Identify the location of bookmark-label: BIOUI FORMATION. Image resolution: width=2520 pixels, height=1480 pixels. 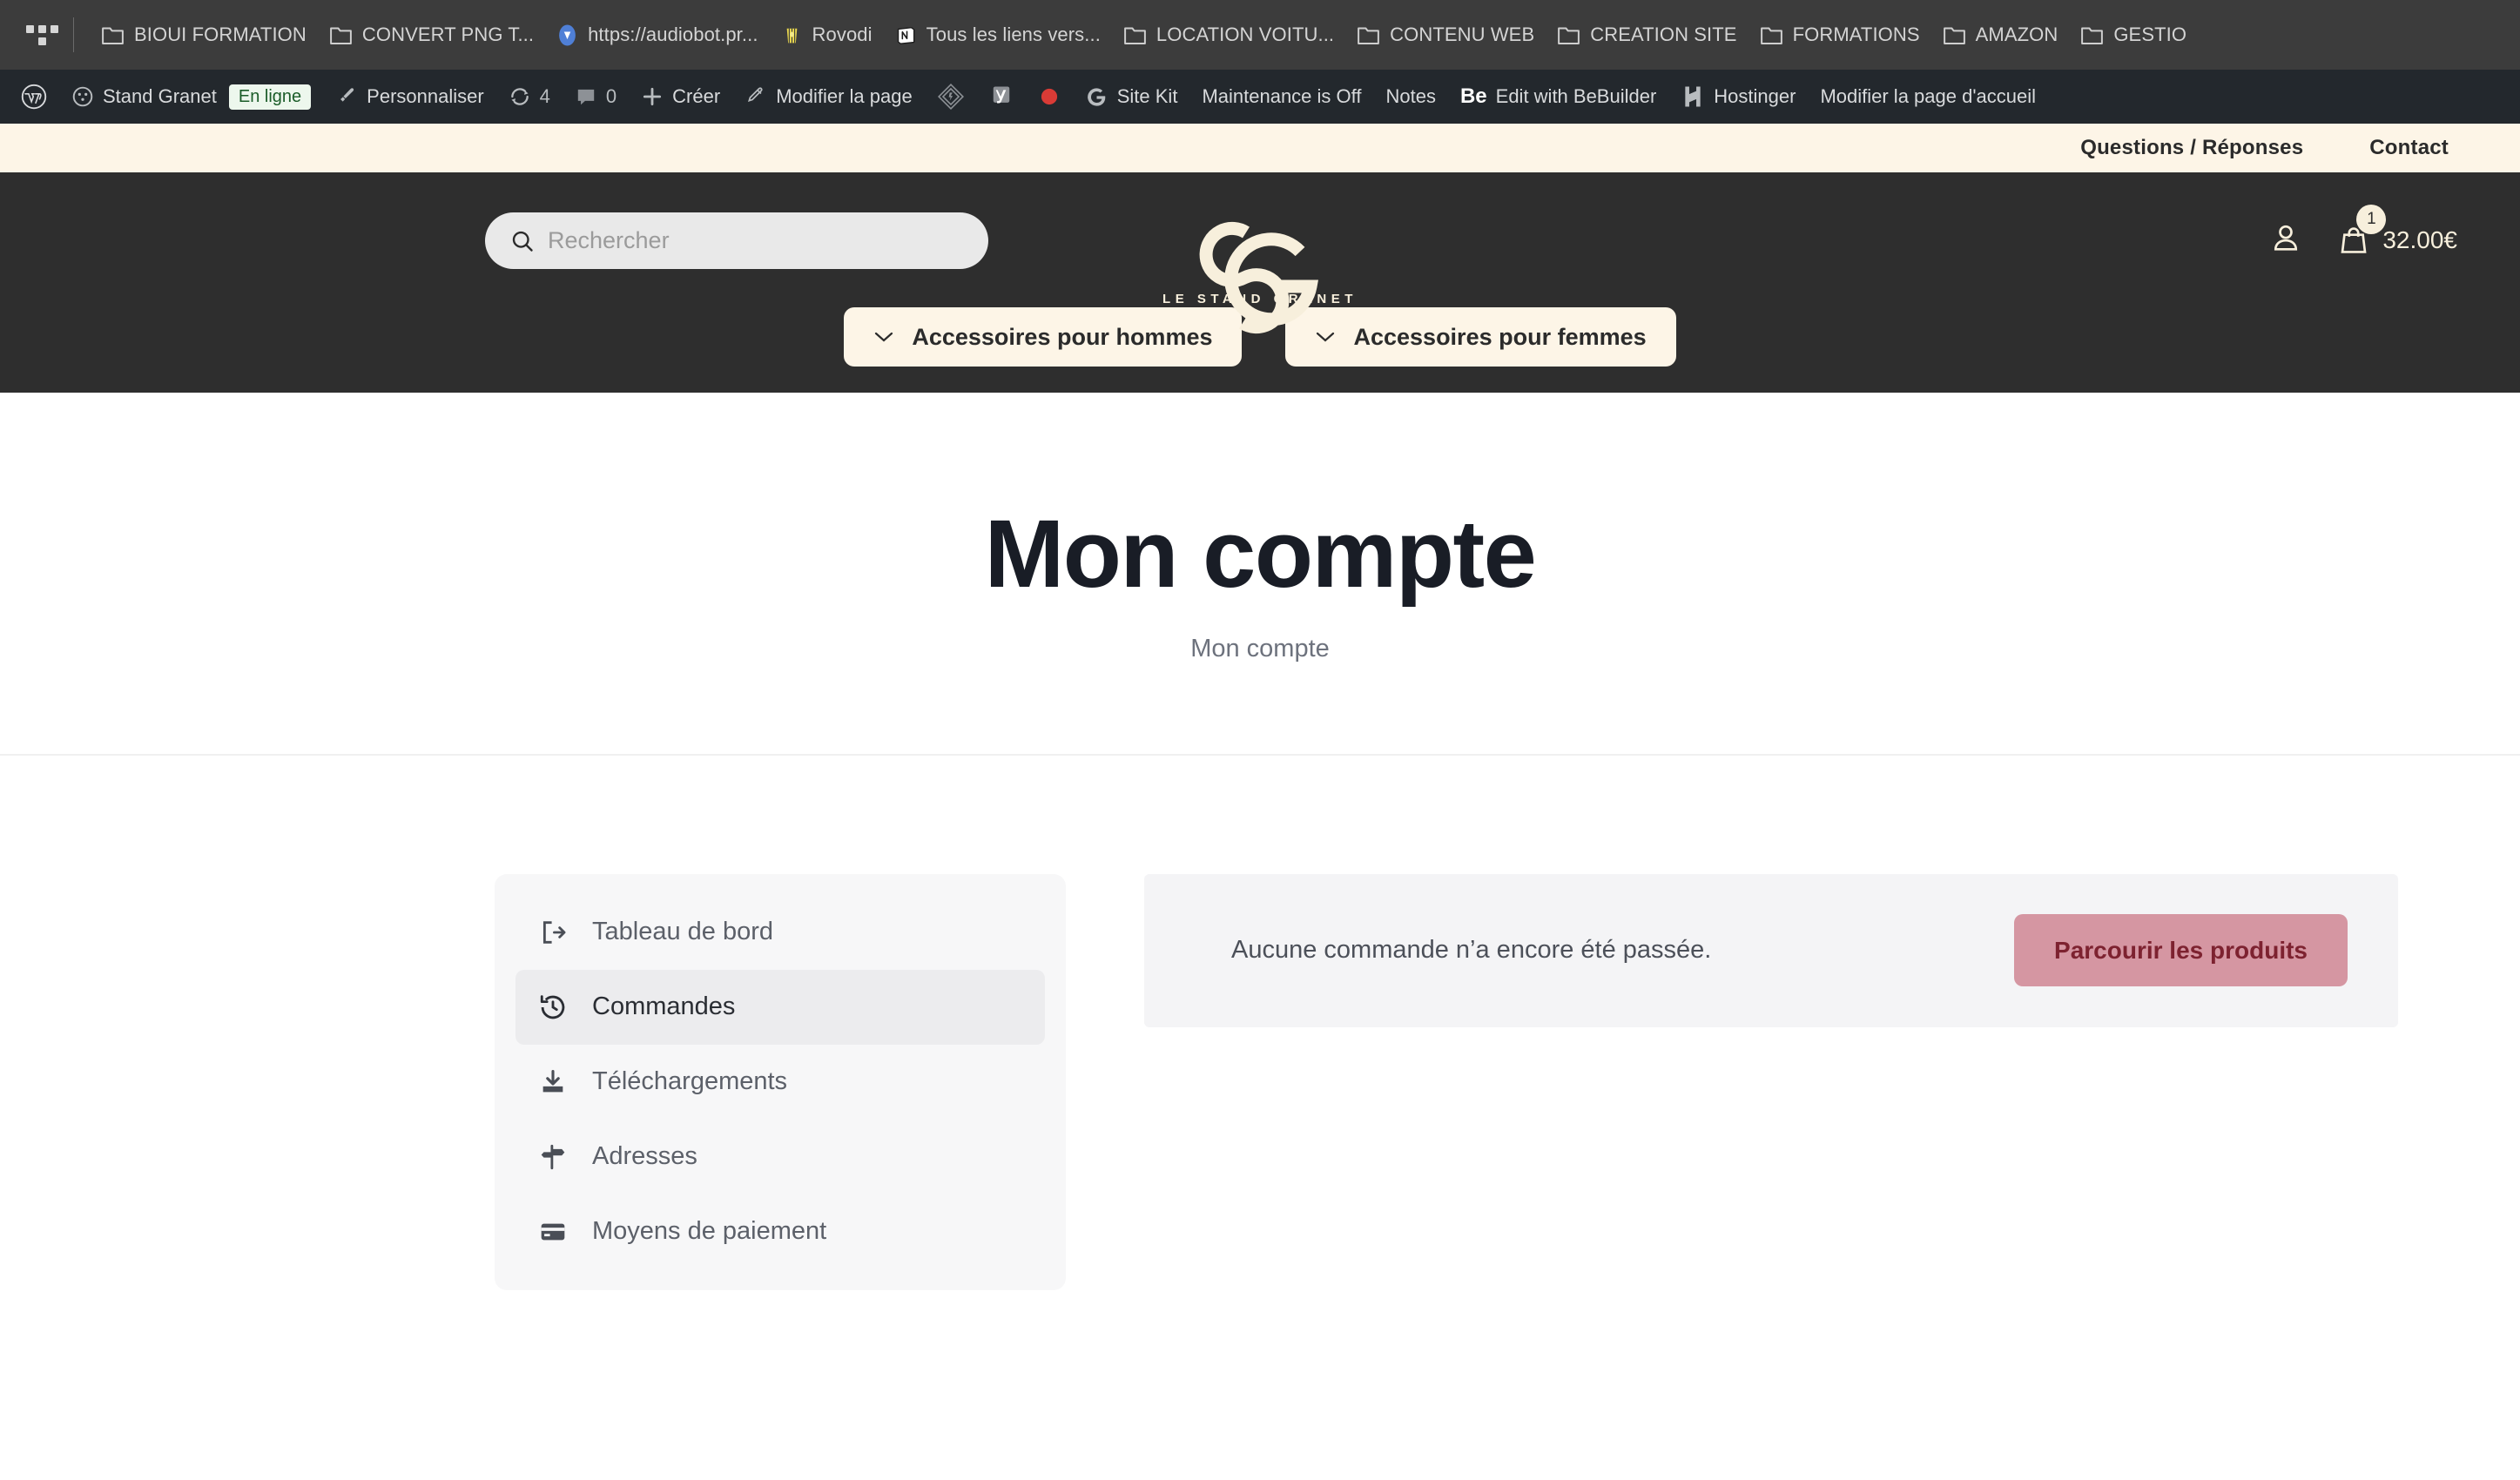
(220, 34).